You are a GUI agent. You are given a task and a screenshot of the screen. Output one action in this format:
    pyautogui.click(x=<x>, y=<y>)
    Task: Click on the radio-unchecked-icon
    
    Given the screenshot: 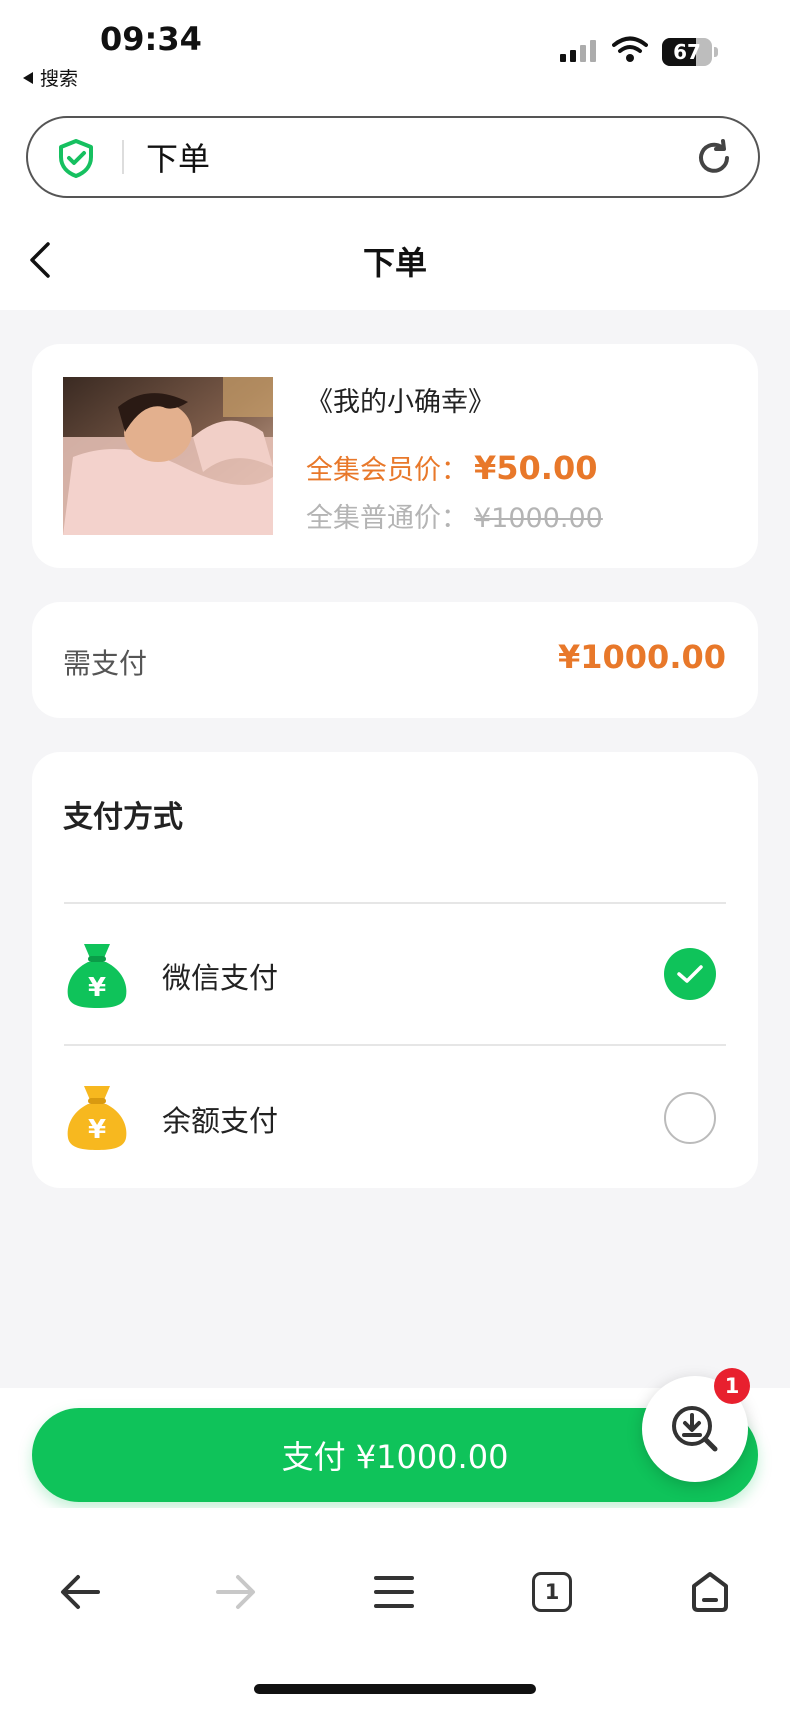 What is the action you would take?
    pyautogui.click(x=690, y=1118)
    